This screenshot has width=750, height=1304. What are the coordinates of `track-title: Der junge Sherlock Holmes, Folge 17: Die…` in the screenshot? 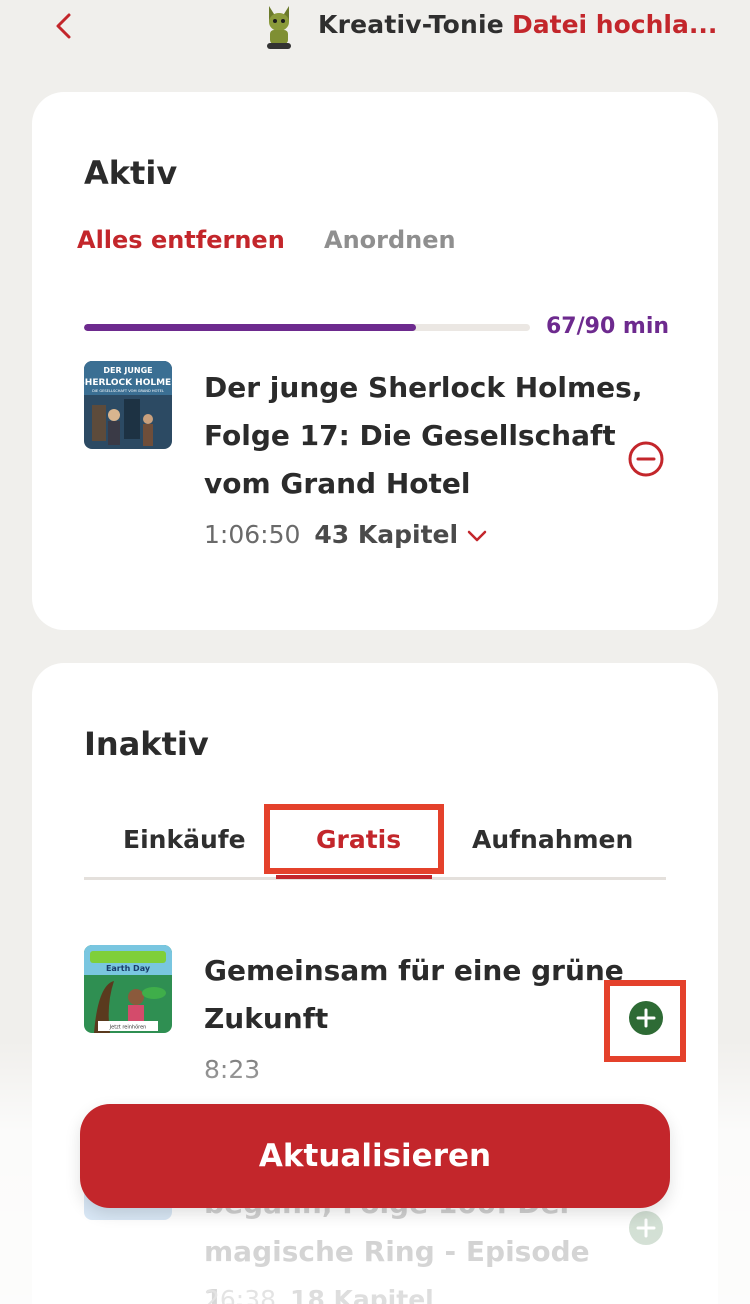 It's located at (424, 436).